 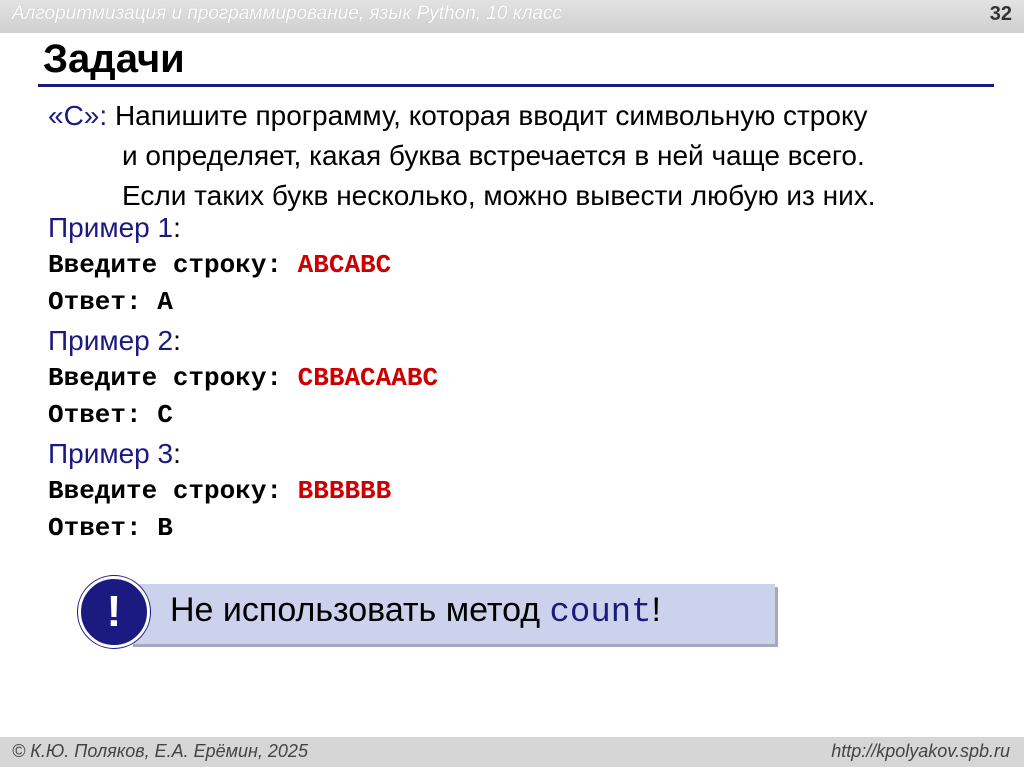 I want to click on example-3-title-text: Пример 3, so click(x=111, y=453).